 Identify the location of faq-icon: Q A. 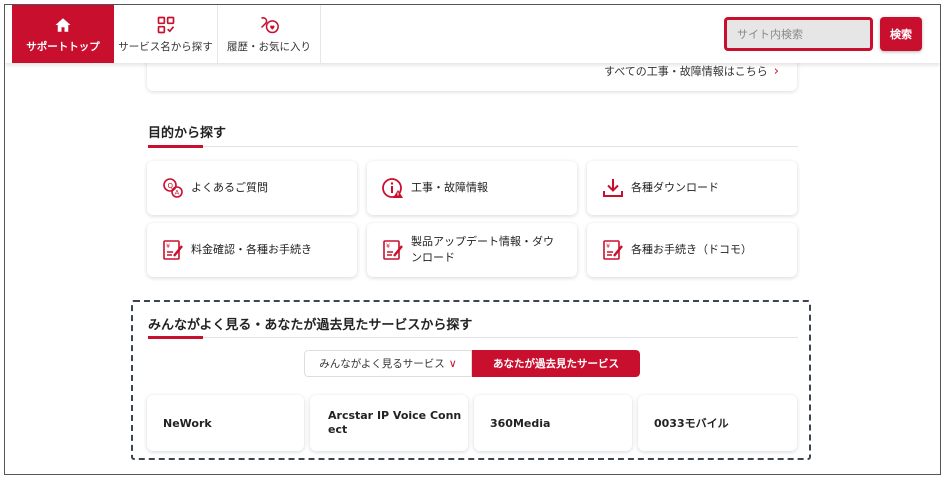
(173, 188).